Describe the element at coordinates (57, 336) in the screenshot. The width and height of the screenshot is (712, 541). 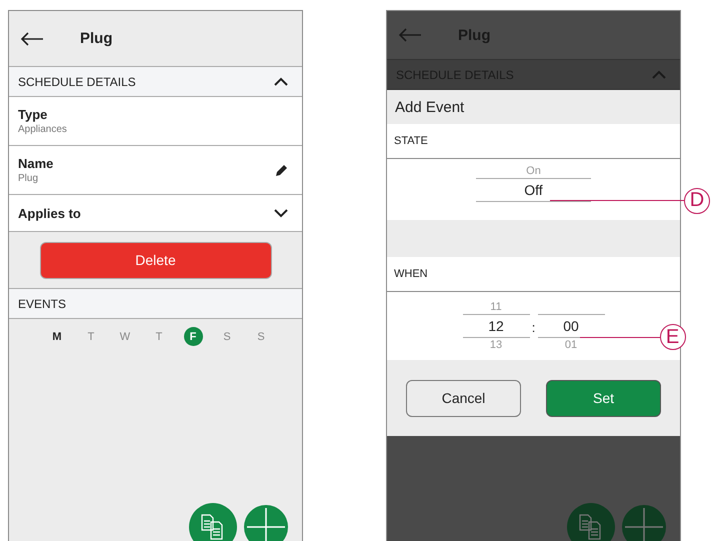
I see `weekday: M` at that location.